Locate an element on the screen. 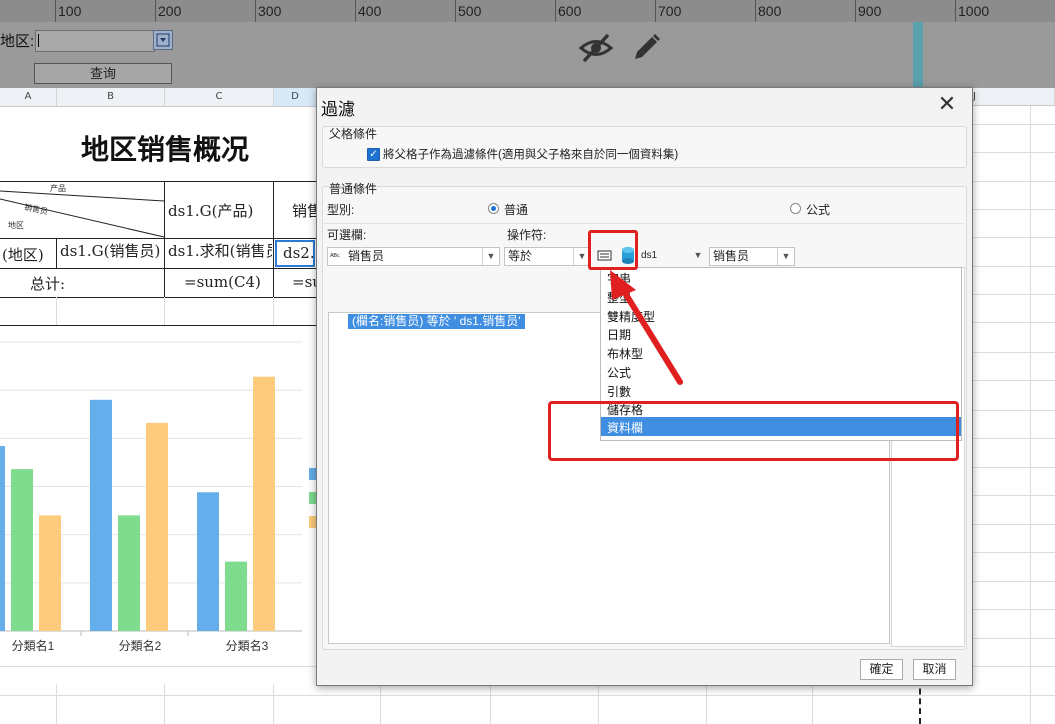  panel-resize-bar is located at coordinates (918, 55).